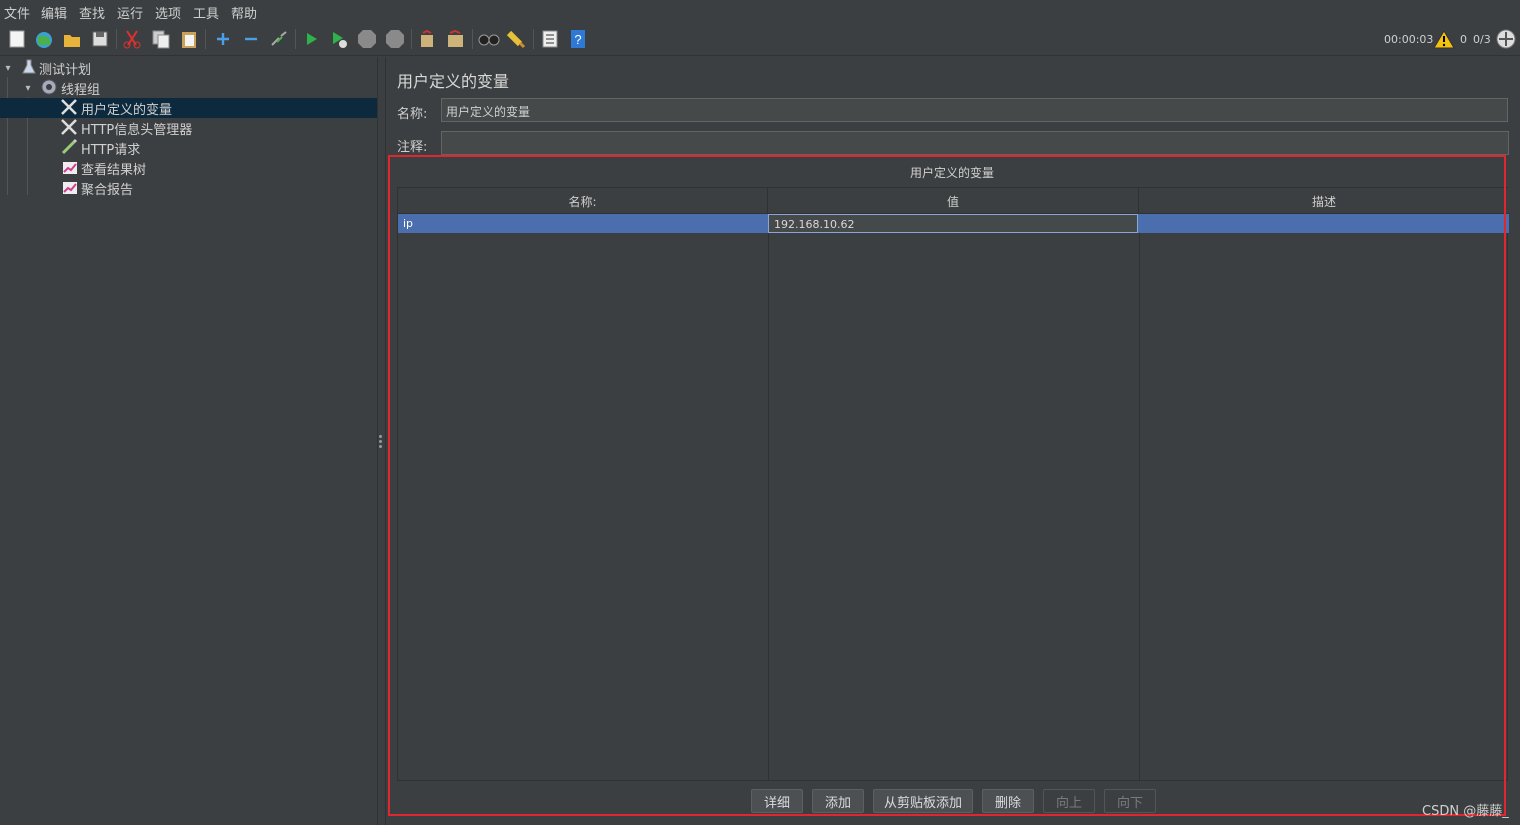  What do you see at coordinates (29, 68) in the screenshot?
I see `flask-icon` at bounding box center [29, 68].